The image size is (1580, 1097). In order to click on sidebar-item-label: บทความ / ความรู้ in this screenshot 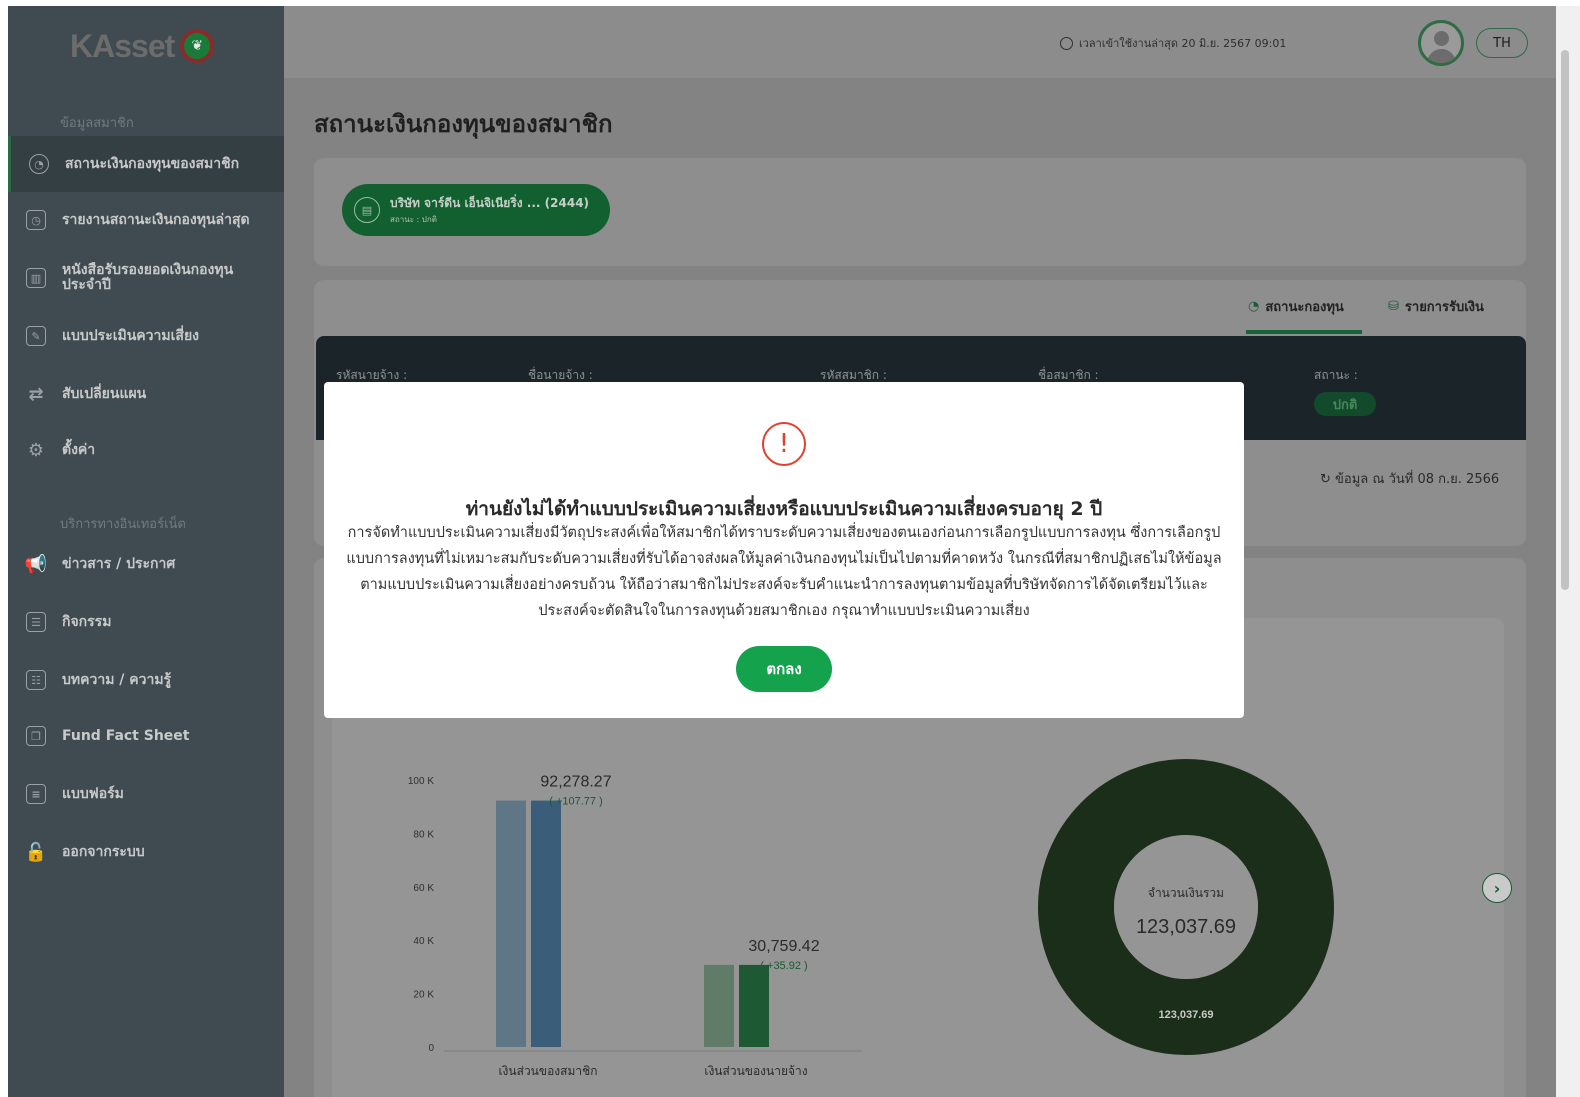, I will do `click(117, 679)`.